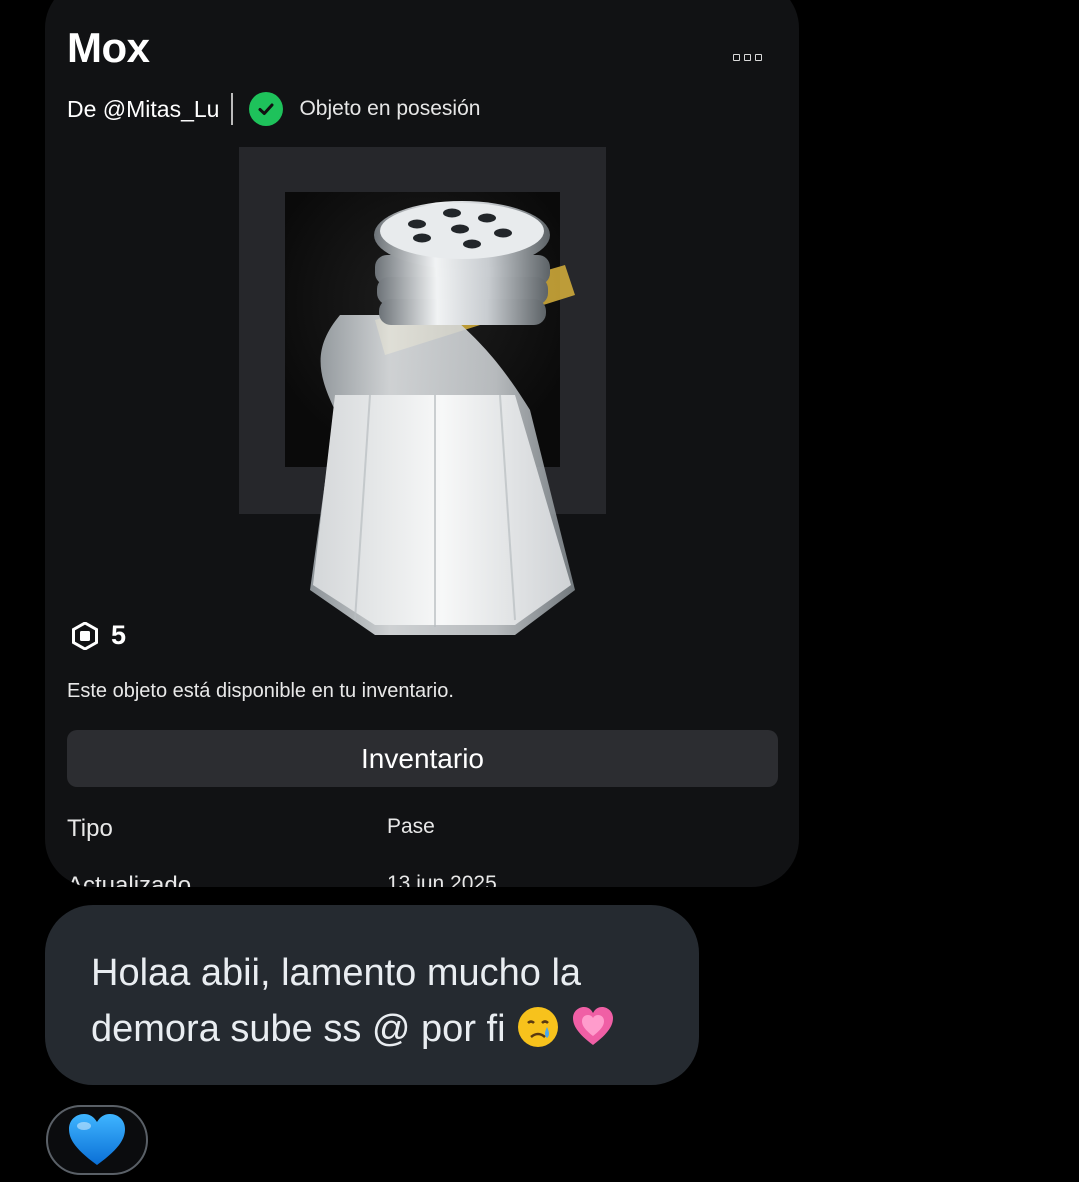  What do you see at coordinates (592, 1026) in the screenshot?
I see `growing-heart-icon` at bounding box center [592, 1026].